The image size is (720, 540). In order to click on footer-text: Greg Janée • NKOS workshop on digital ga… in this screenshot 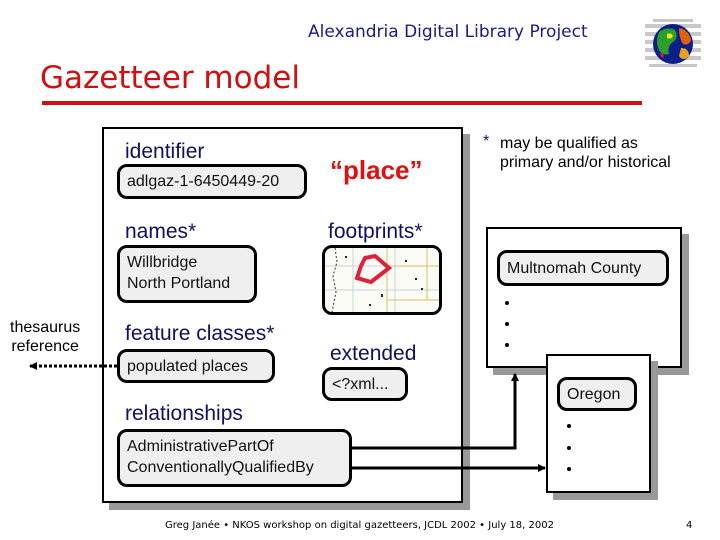, I will do `click(359, 525)`.